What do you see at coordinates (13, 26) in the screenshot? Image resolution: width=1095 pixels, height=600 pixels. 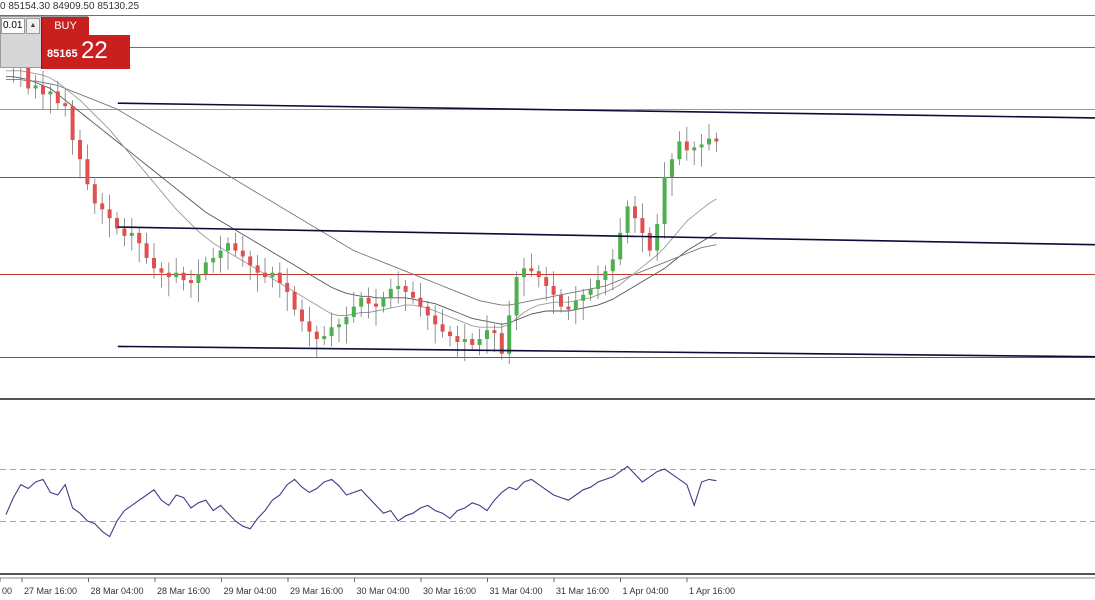 I see `lot-size-input: 0.01` at bounding box center [13, 26].